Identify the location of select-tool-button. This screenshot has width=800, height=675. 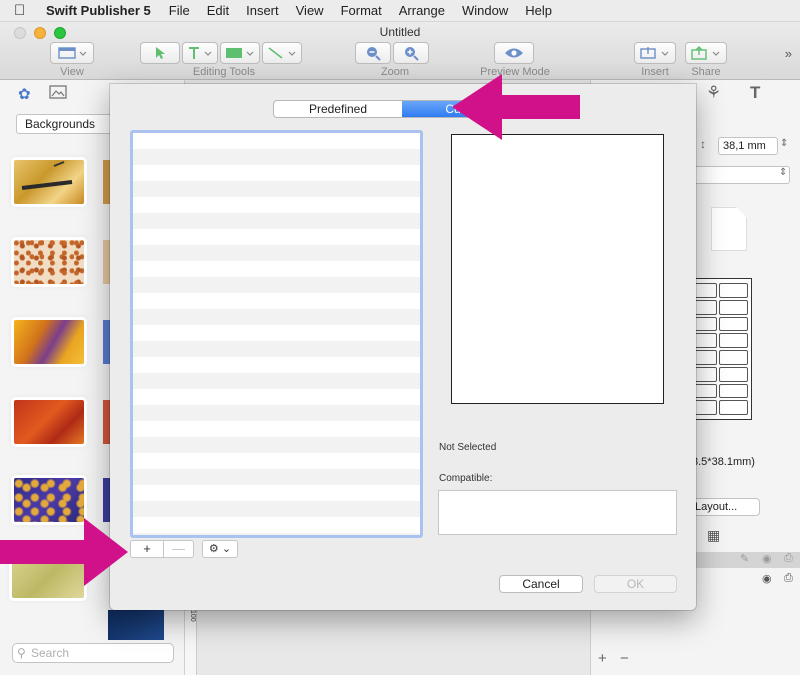
(160, 53).